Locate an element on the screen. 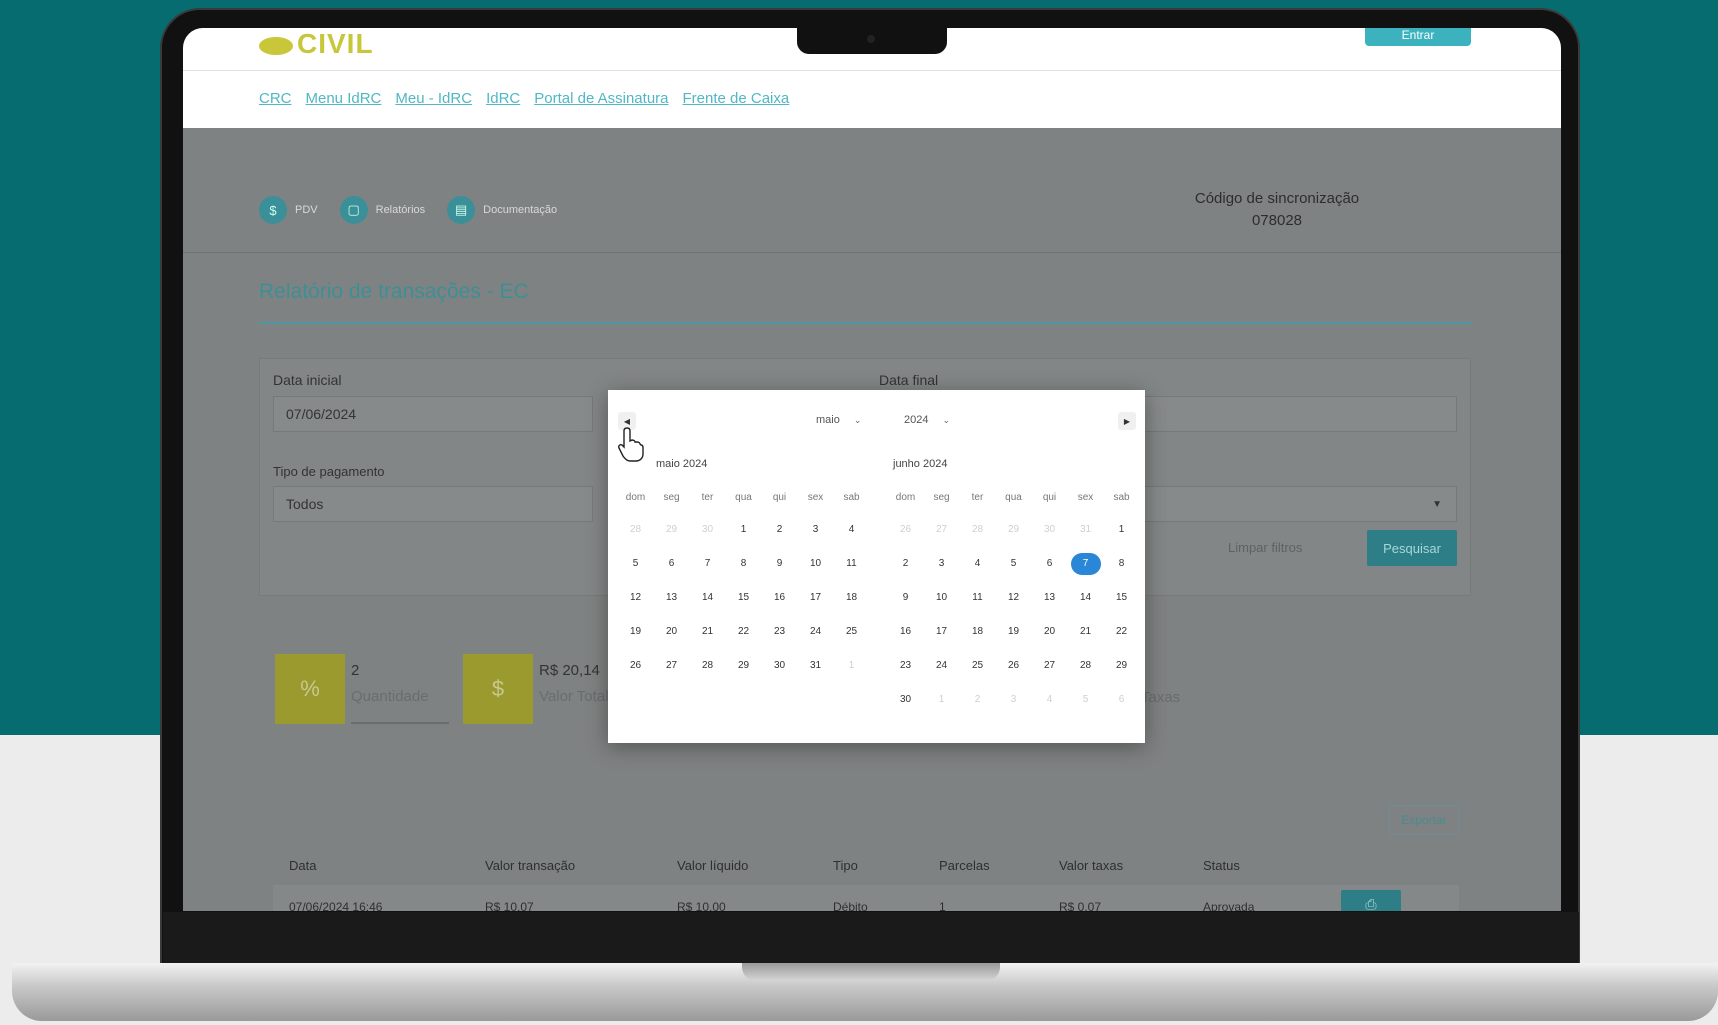 The image size is (1718, 1025). enter-button: Entrar is located at coordinates (1418, 37).